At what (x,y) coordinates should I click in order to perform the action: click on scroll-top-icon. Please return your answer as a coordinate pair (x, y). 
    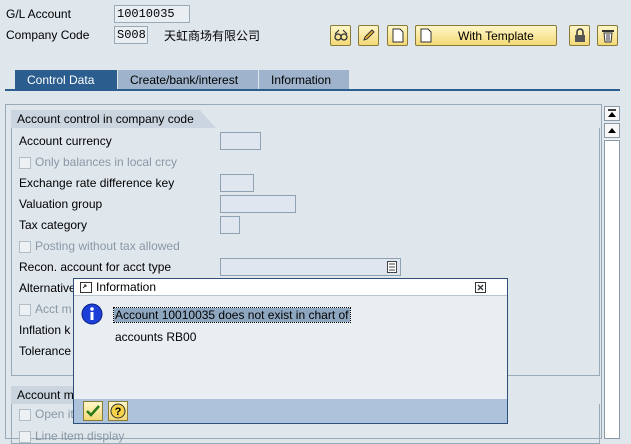
    Looking at the image, I should click on (612, 113).